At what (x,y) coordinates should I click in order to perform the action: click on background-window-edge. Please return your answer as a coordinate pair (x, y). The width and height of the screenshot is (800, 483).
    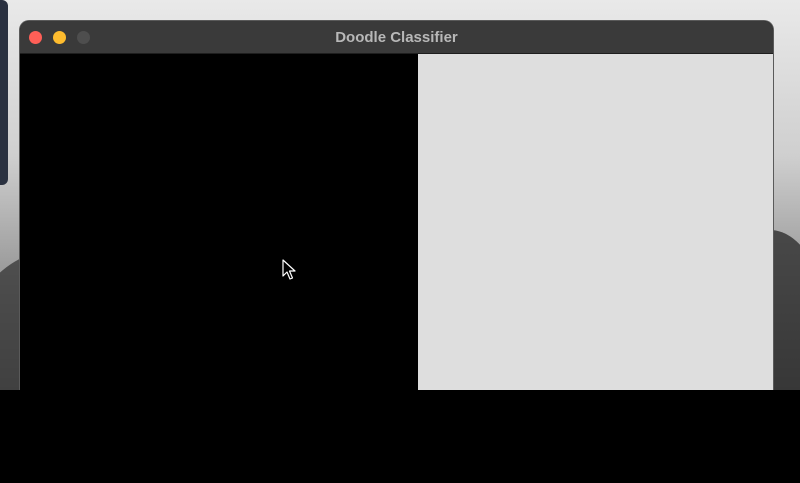
    Looking at the image, I should click on (4, 92).